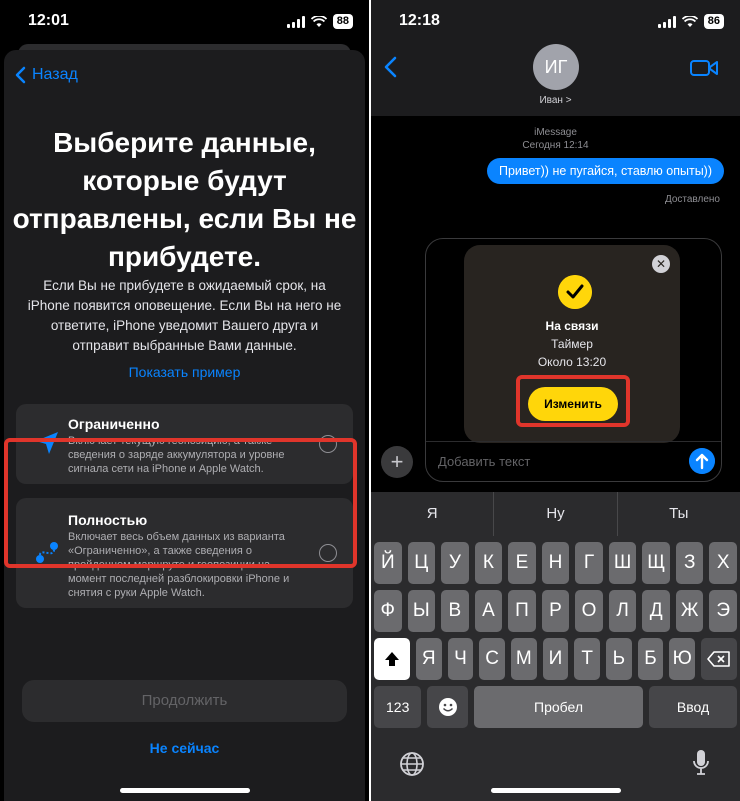 Image resolution: width=740 pixels, height=801 pixels. I want to click on key: Г, so click(589, 563).